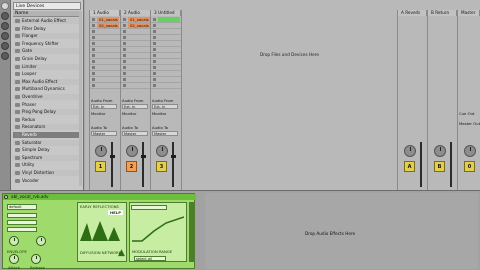 This screenshot has height=270, width=480. I want to click on track-activator-button: 3, so click(161, 166).